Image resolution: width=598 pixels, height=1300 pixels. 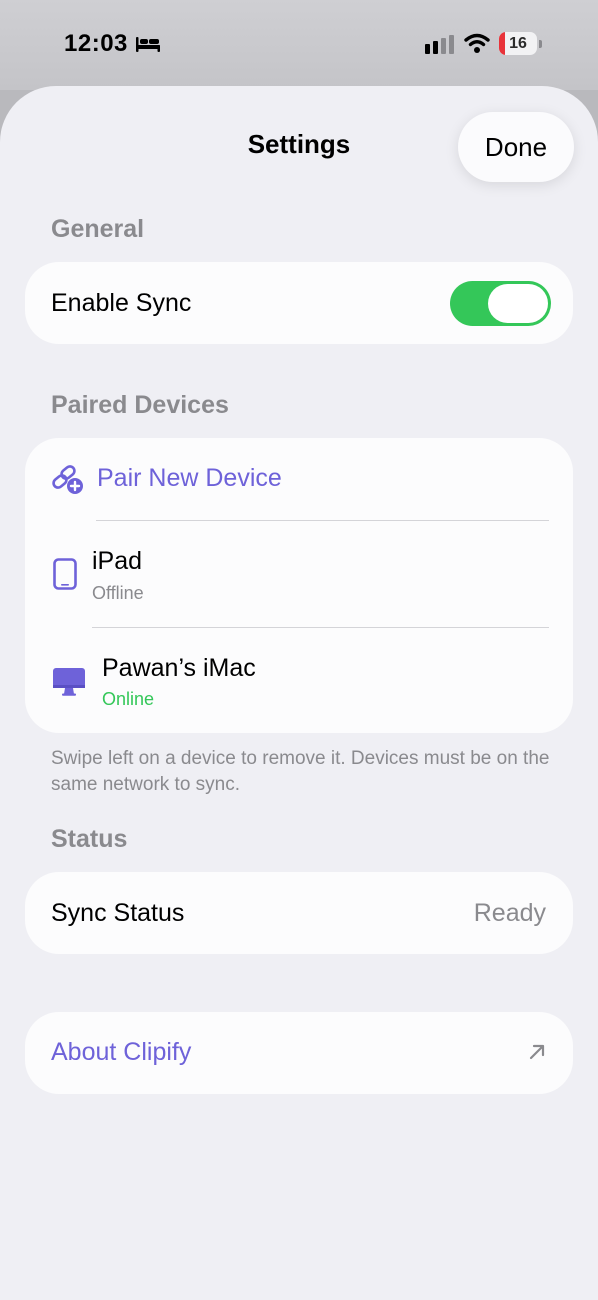 I want to click on battery-icon: 16, so click(x=518, y=43).